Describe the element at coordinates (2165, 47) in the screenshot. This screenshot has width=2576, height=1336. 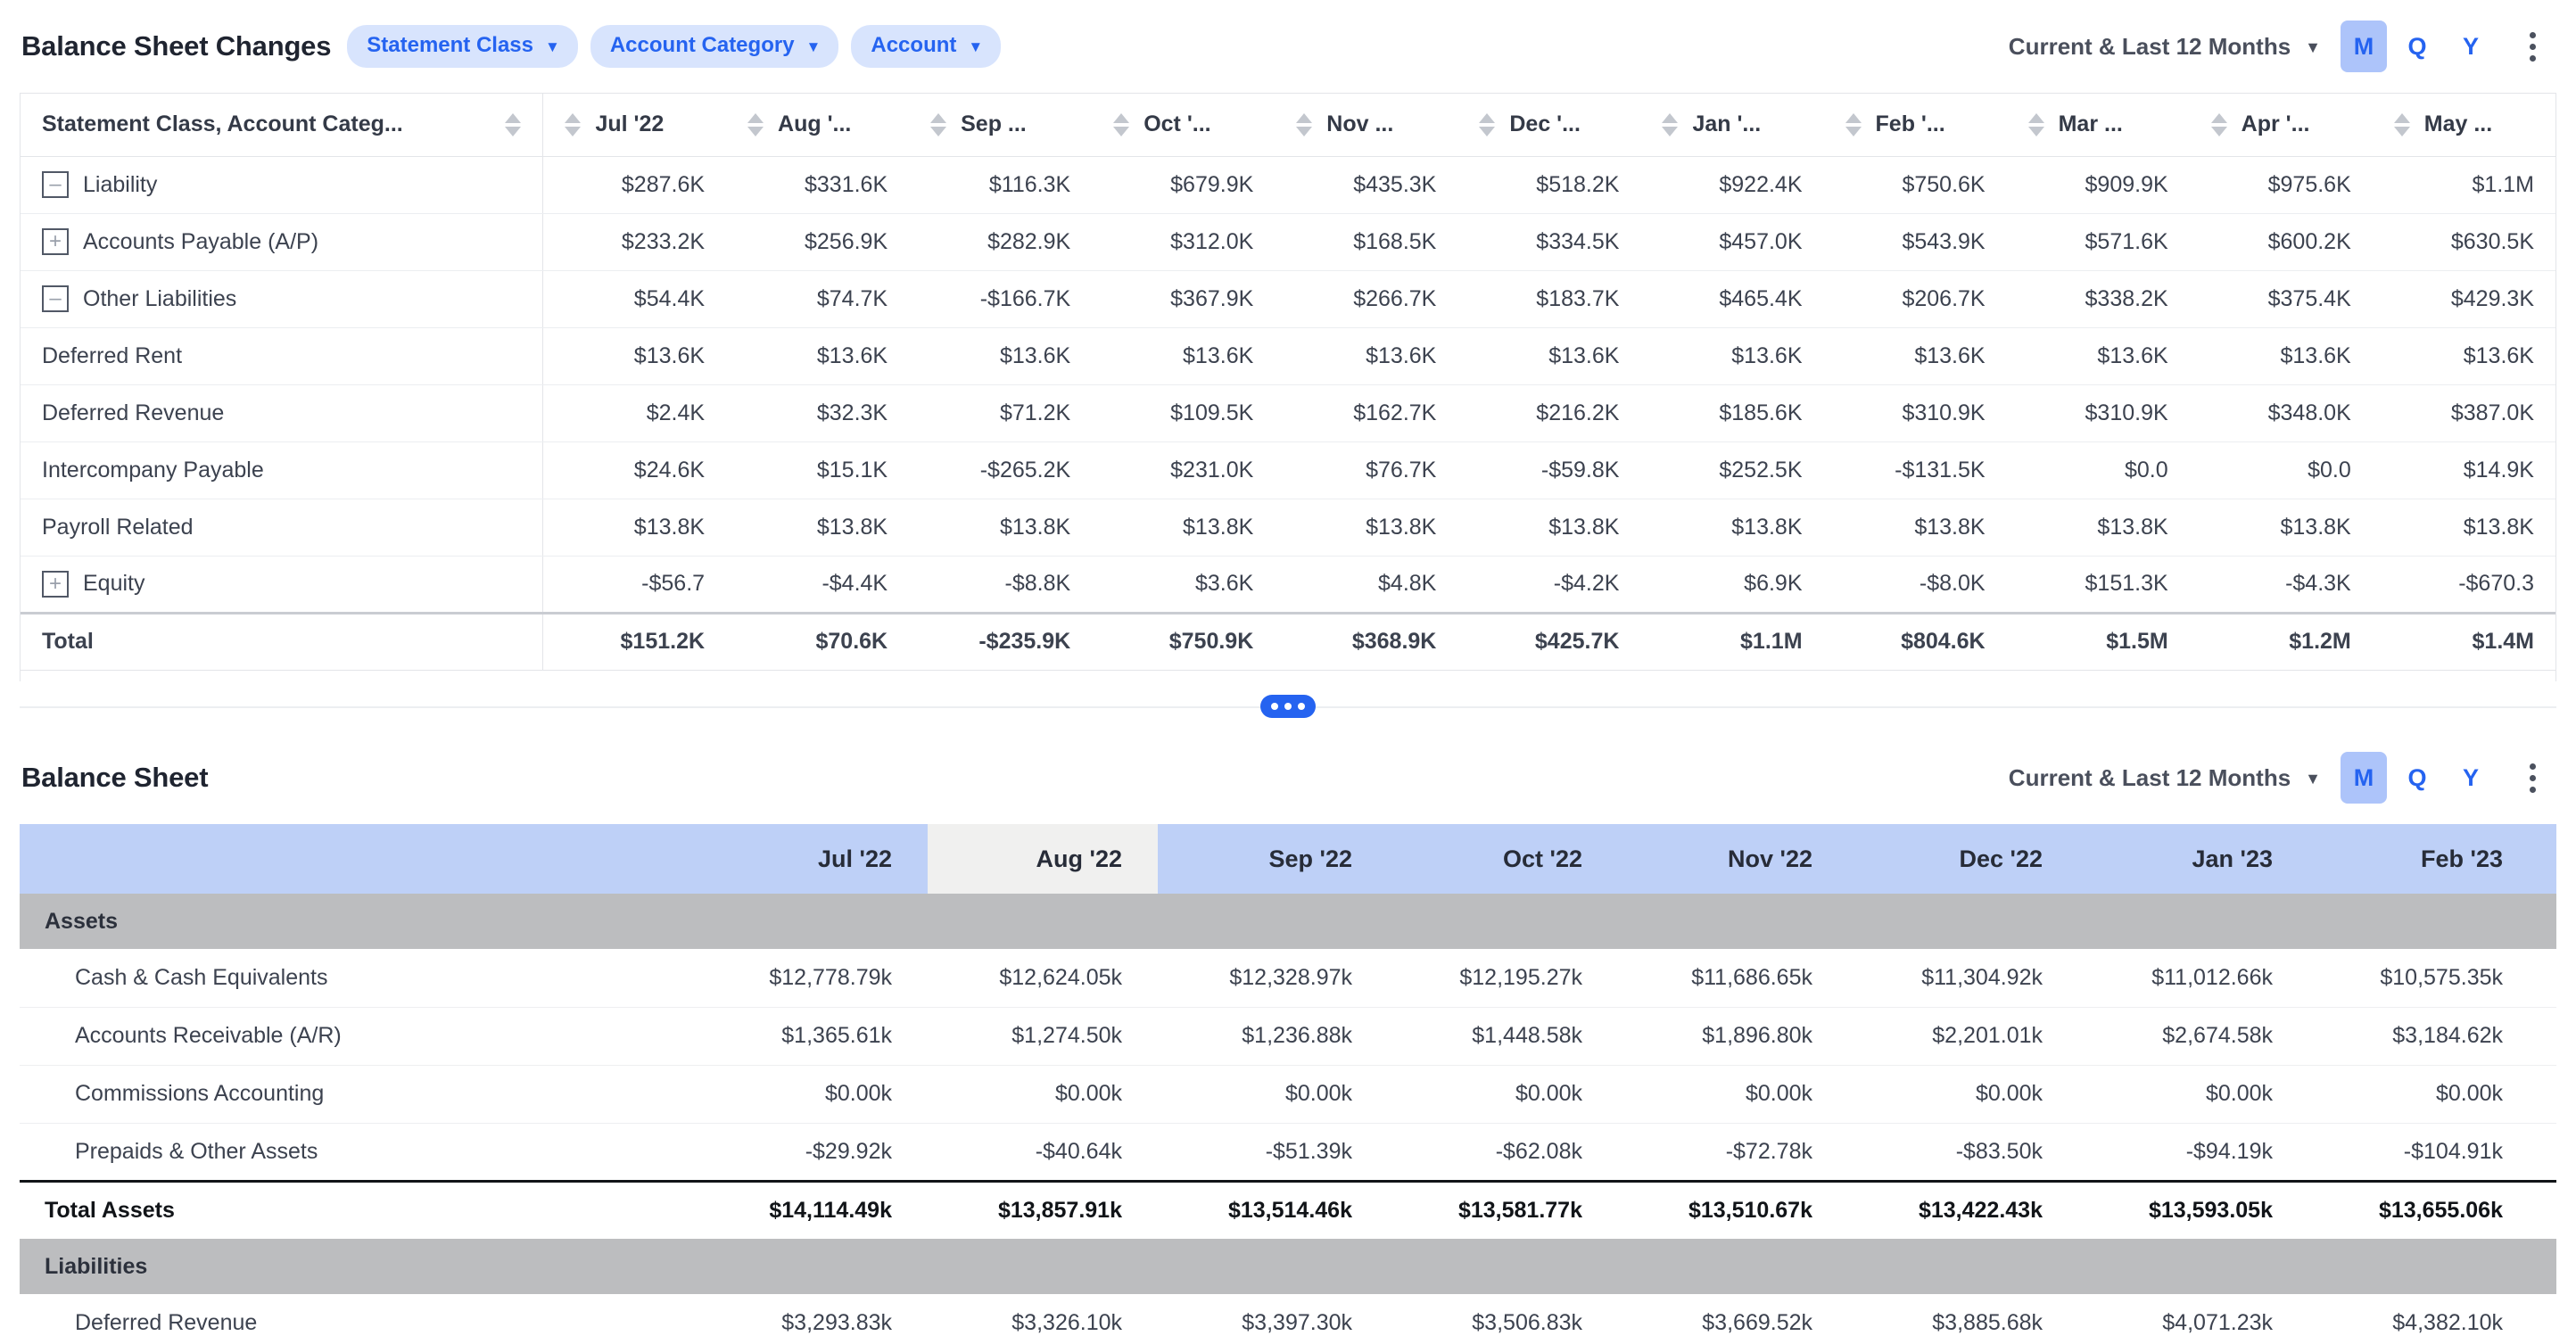
I see `period-range-selector: Current & Last 12 Months ▼` at that location.